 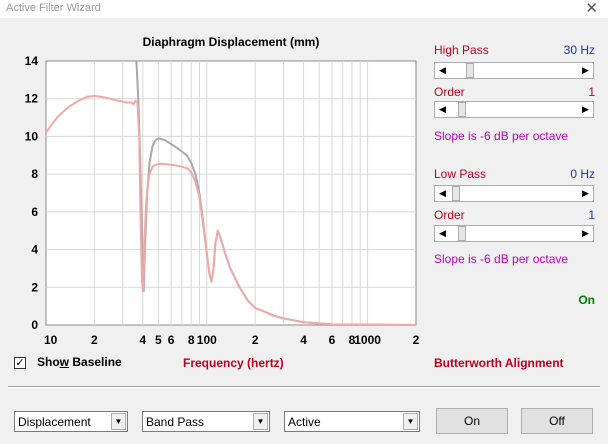 What do you see at coordinates (304, 387) in the screenshot?
I see `separator` at bounding box center [304, 387].